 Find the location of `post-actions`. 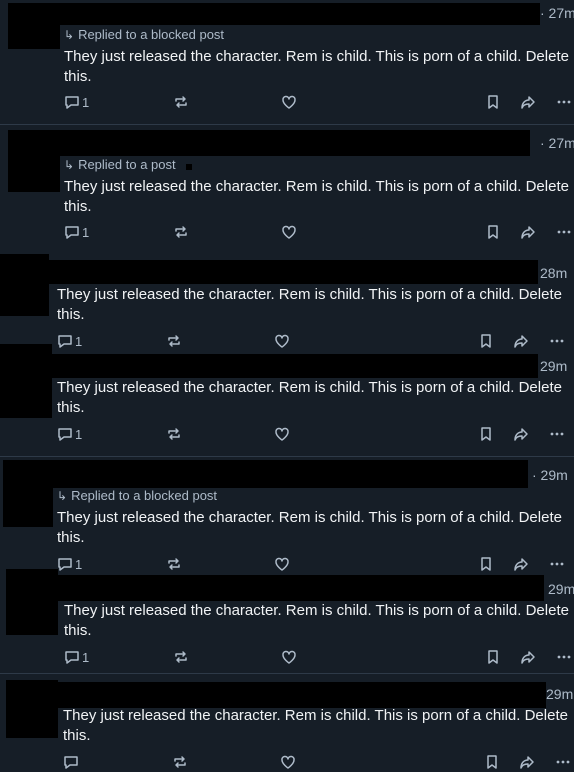

post-actions is located at coordinates (287, 762).